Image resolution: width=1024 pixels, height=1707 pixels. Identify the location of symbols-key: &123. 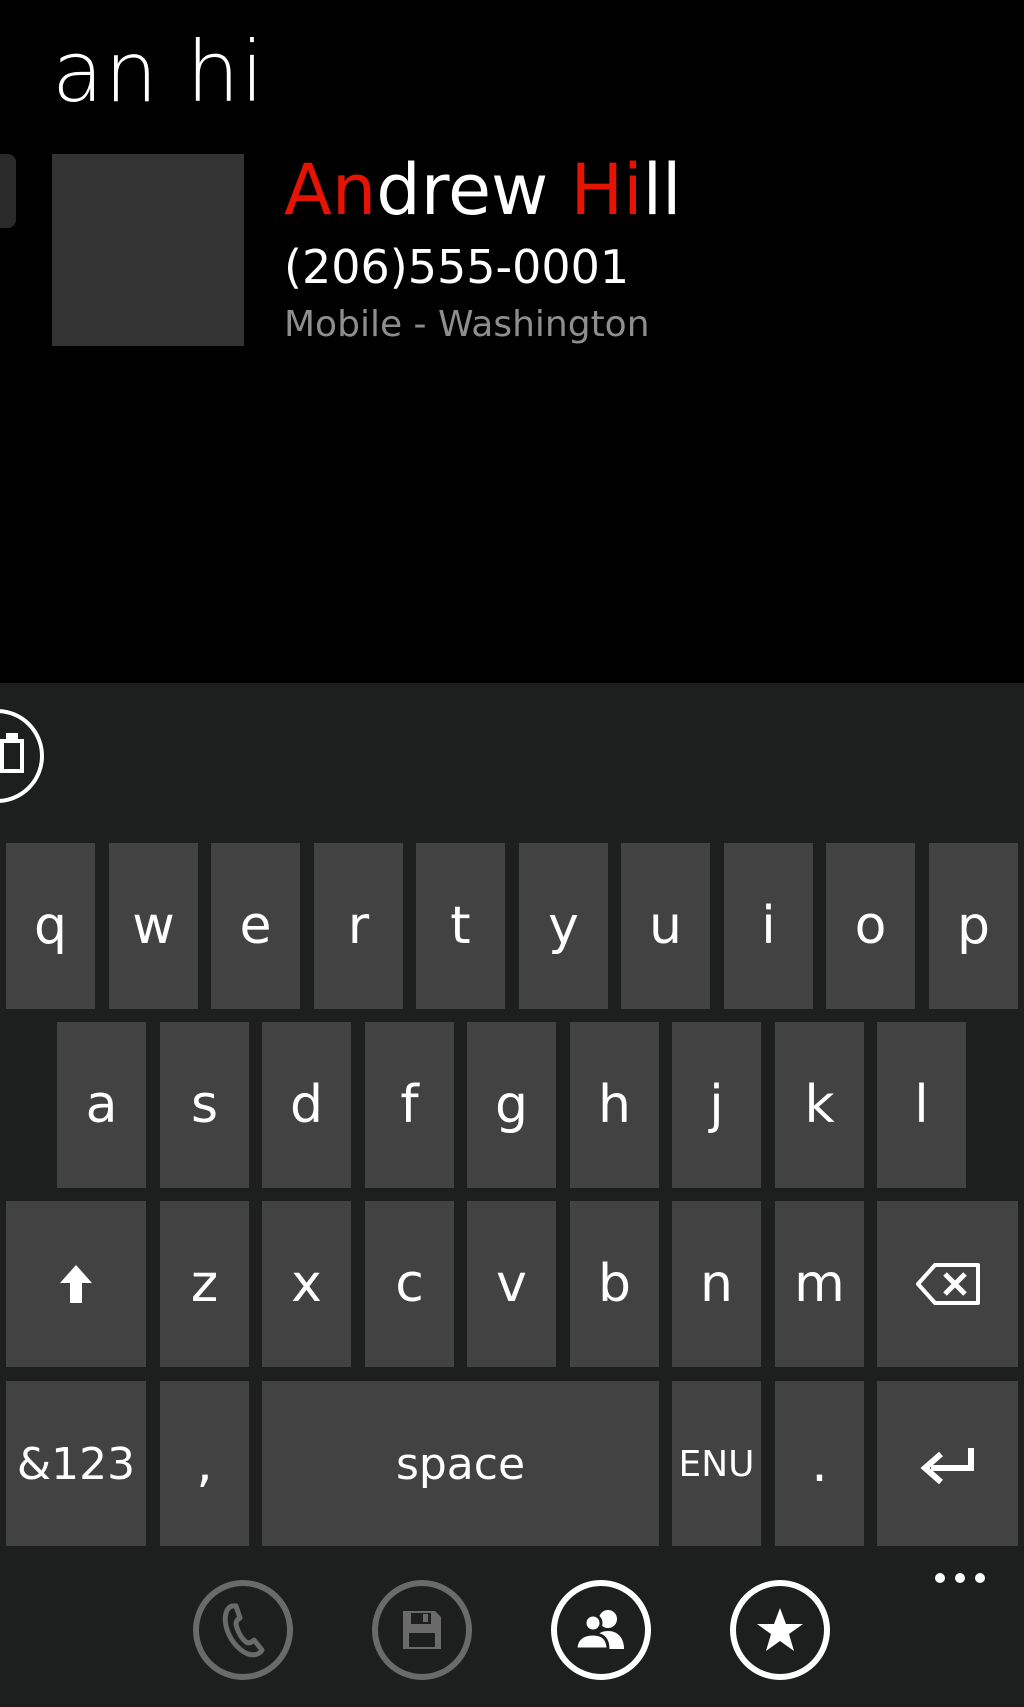
(76, 1464).